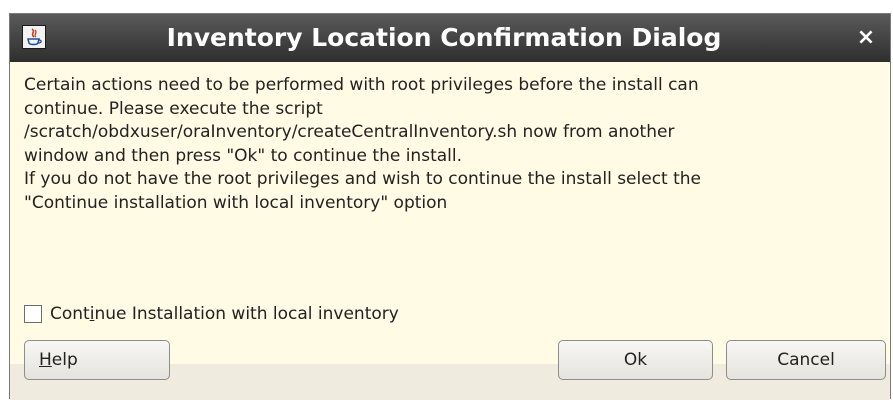 The width and height of the screenshot is (893, 400). I want to click on ok-button: Ok, so click(635, 360).